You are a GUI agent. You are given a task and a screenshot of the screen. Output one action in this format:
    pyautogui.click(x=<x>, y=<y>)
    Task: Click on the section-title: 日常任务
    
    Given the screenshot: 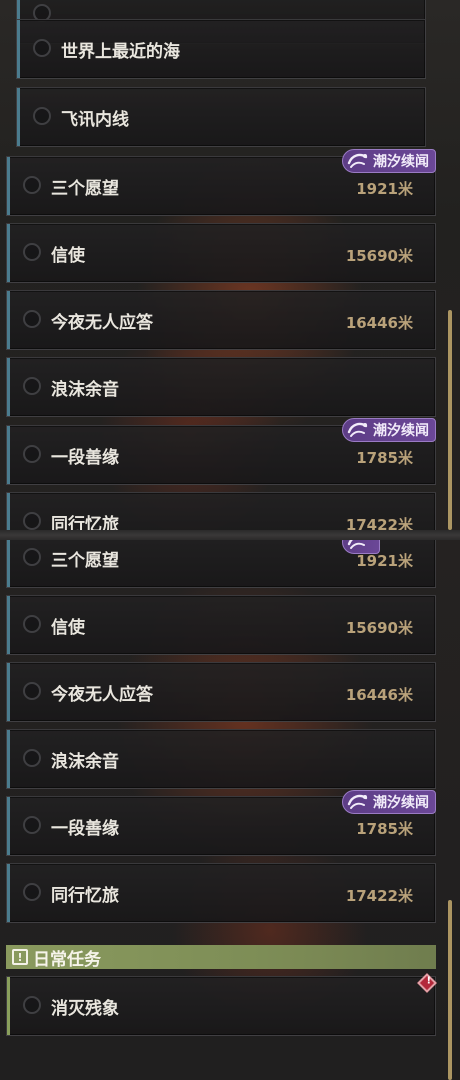 What is the action you would take?
    pyautogui.click(x=67, y=959)
    